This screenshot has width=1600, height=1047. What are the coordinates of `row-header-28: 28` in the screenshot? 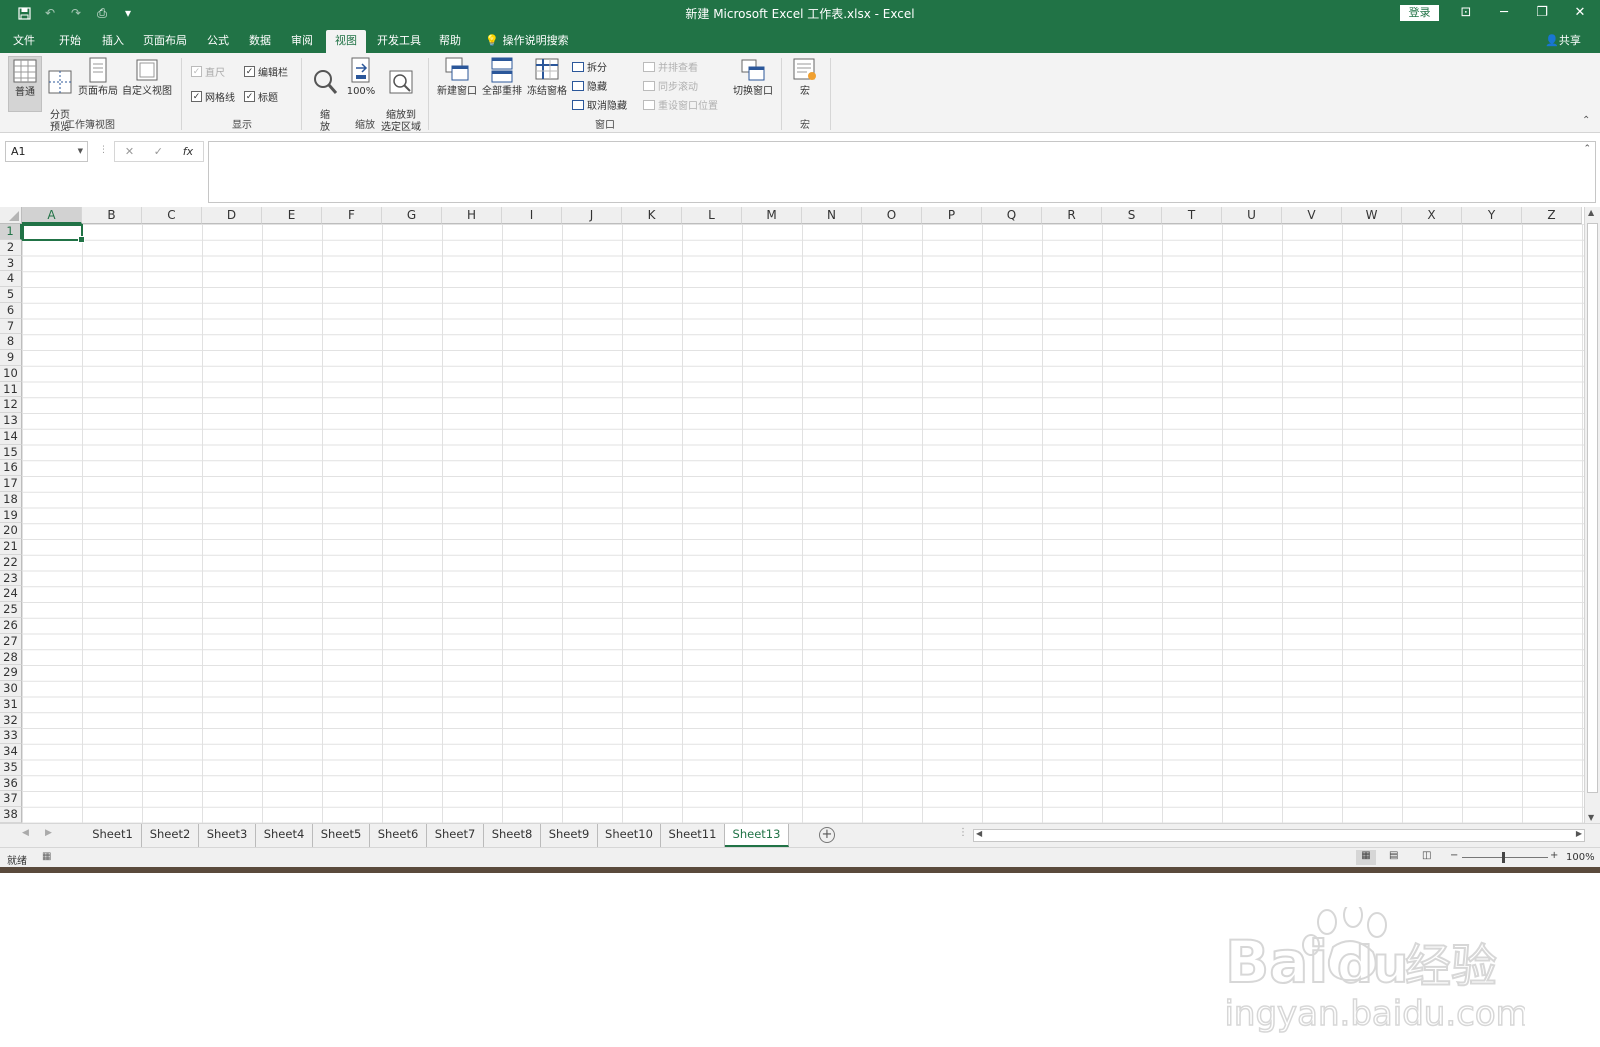 It's located at (11, 657).